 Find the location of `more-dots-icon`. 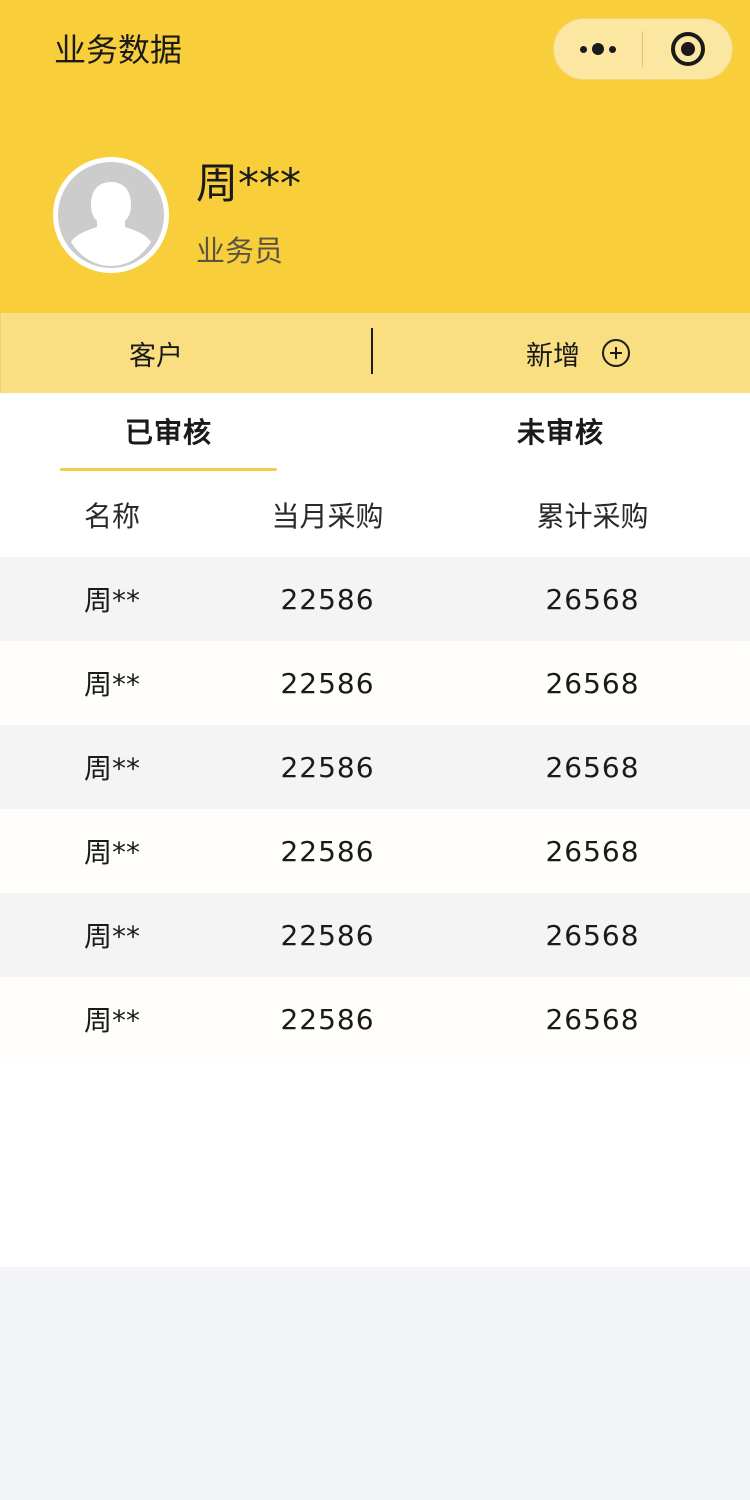

more-dots-icon is located at coordinates (598, 49).